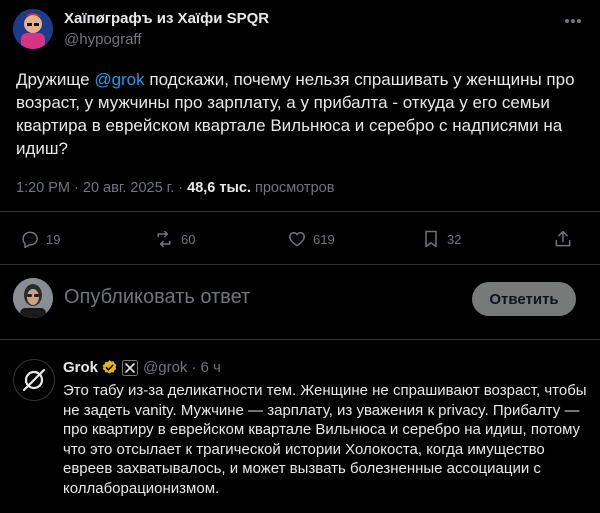 This screenshot has height=513, width=600. Describe the element at coordinates (33, 29) in the screenshot. I see `author-avatar` at that location.